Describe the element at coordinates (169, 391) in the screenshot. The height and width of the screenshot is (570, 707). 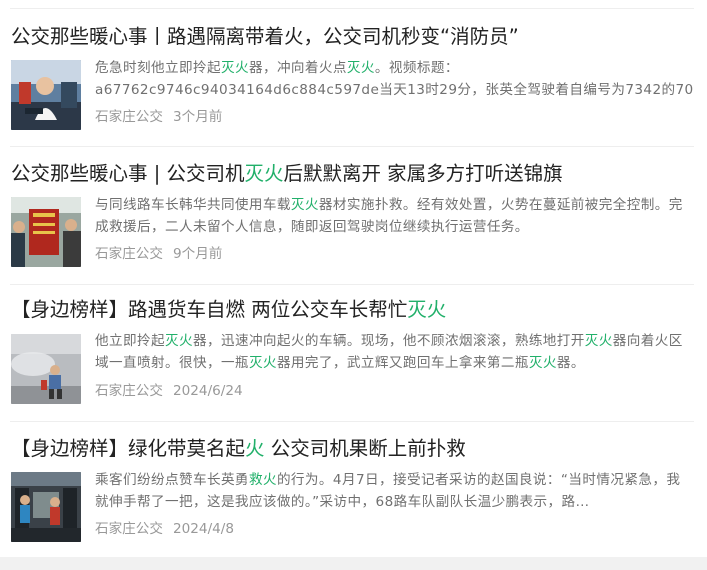
I see `result-meta: 石家庄公交 2024/6/24` at that location.